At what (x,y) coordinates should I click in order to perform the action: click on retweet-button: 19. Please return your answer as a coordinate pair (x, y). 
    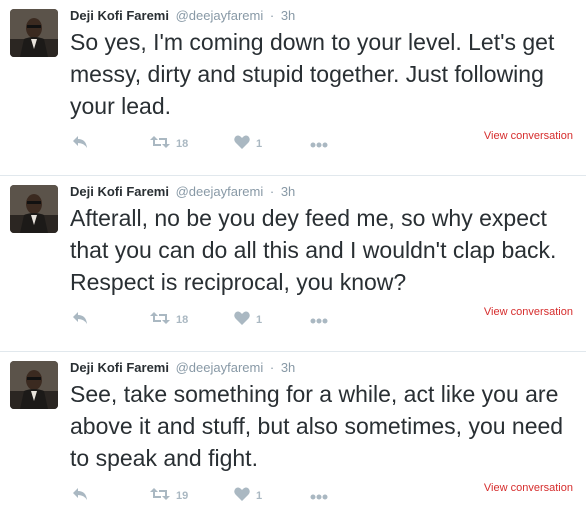
    Looking at the image, I should click on (169, 496).